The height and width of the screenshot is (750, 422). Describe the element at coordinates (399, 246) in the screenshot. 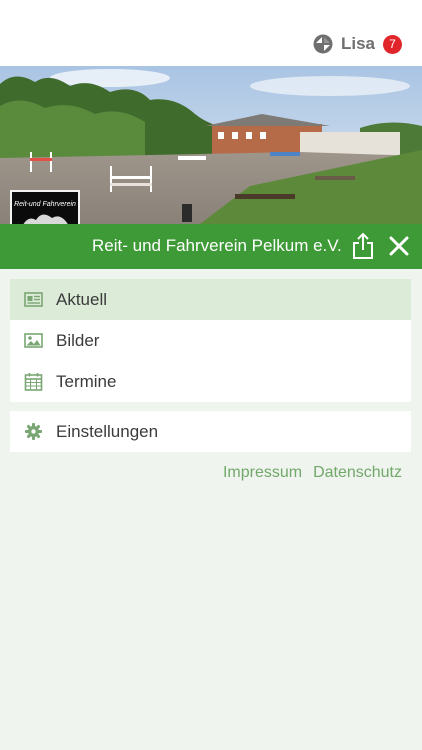

I see `close-icon` at that location.